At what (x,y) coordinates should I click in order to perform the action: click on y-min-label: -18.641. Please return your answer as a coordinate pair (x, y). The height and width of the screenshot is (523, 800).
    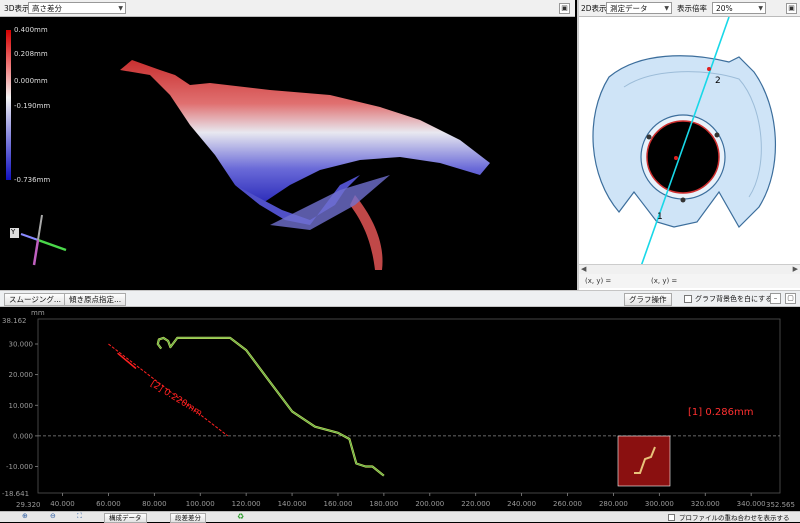
    Looking at the image, I should click on (15, 494).